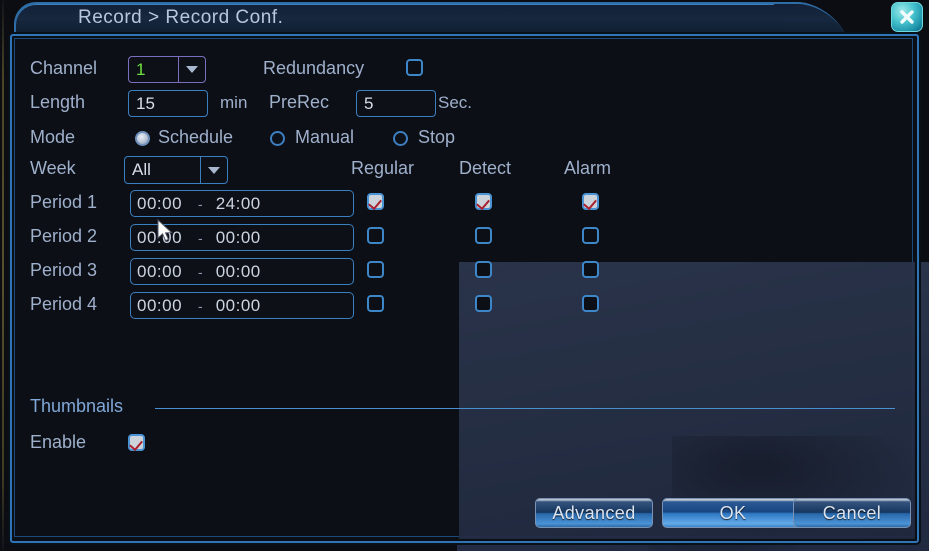  Describe the element at coordinates (64, 270) in the screenshot. I see `period-3-label: Period 3` at that location.